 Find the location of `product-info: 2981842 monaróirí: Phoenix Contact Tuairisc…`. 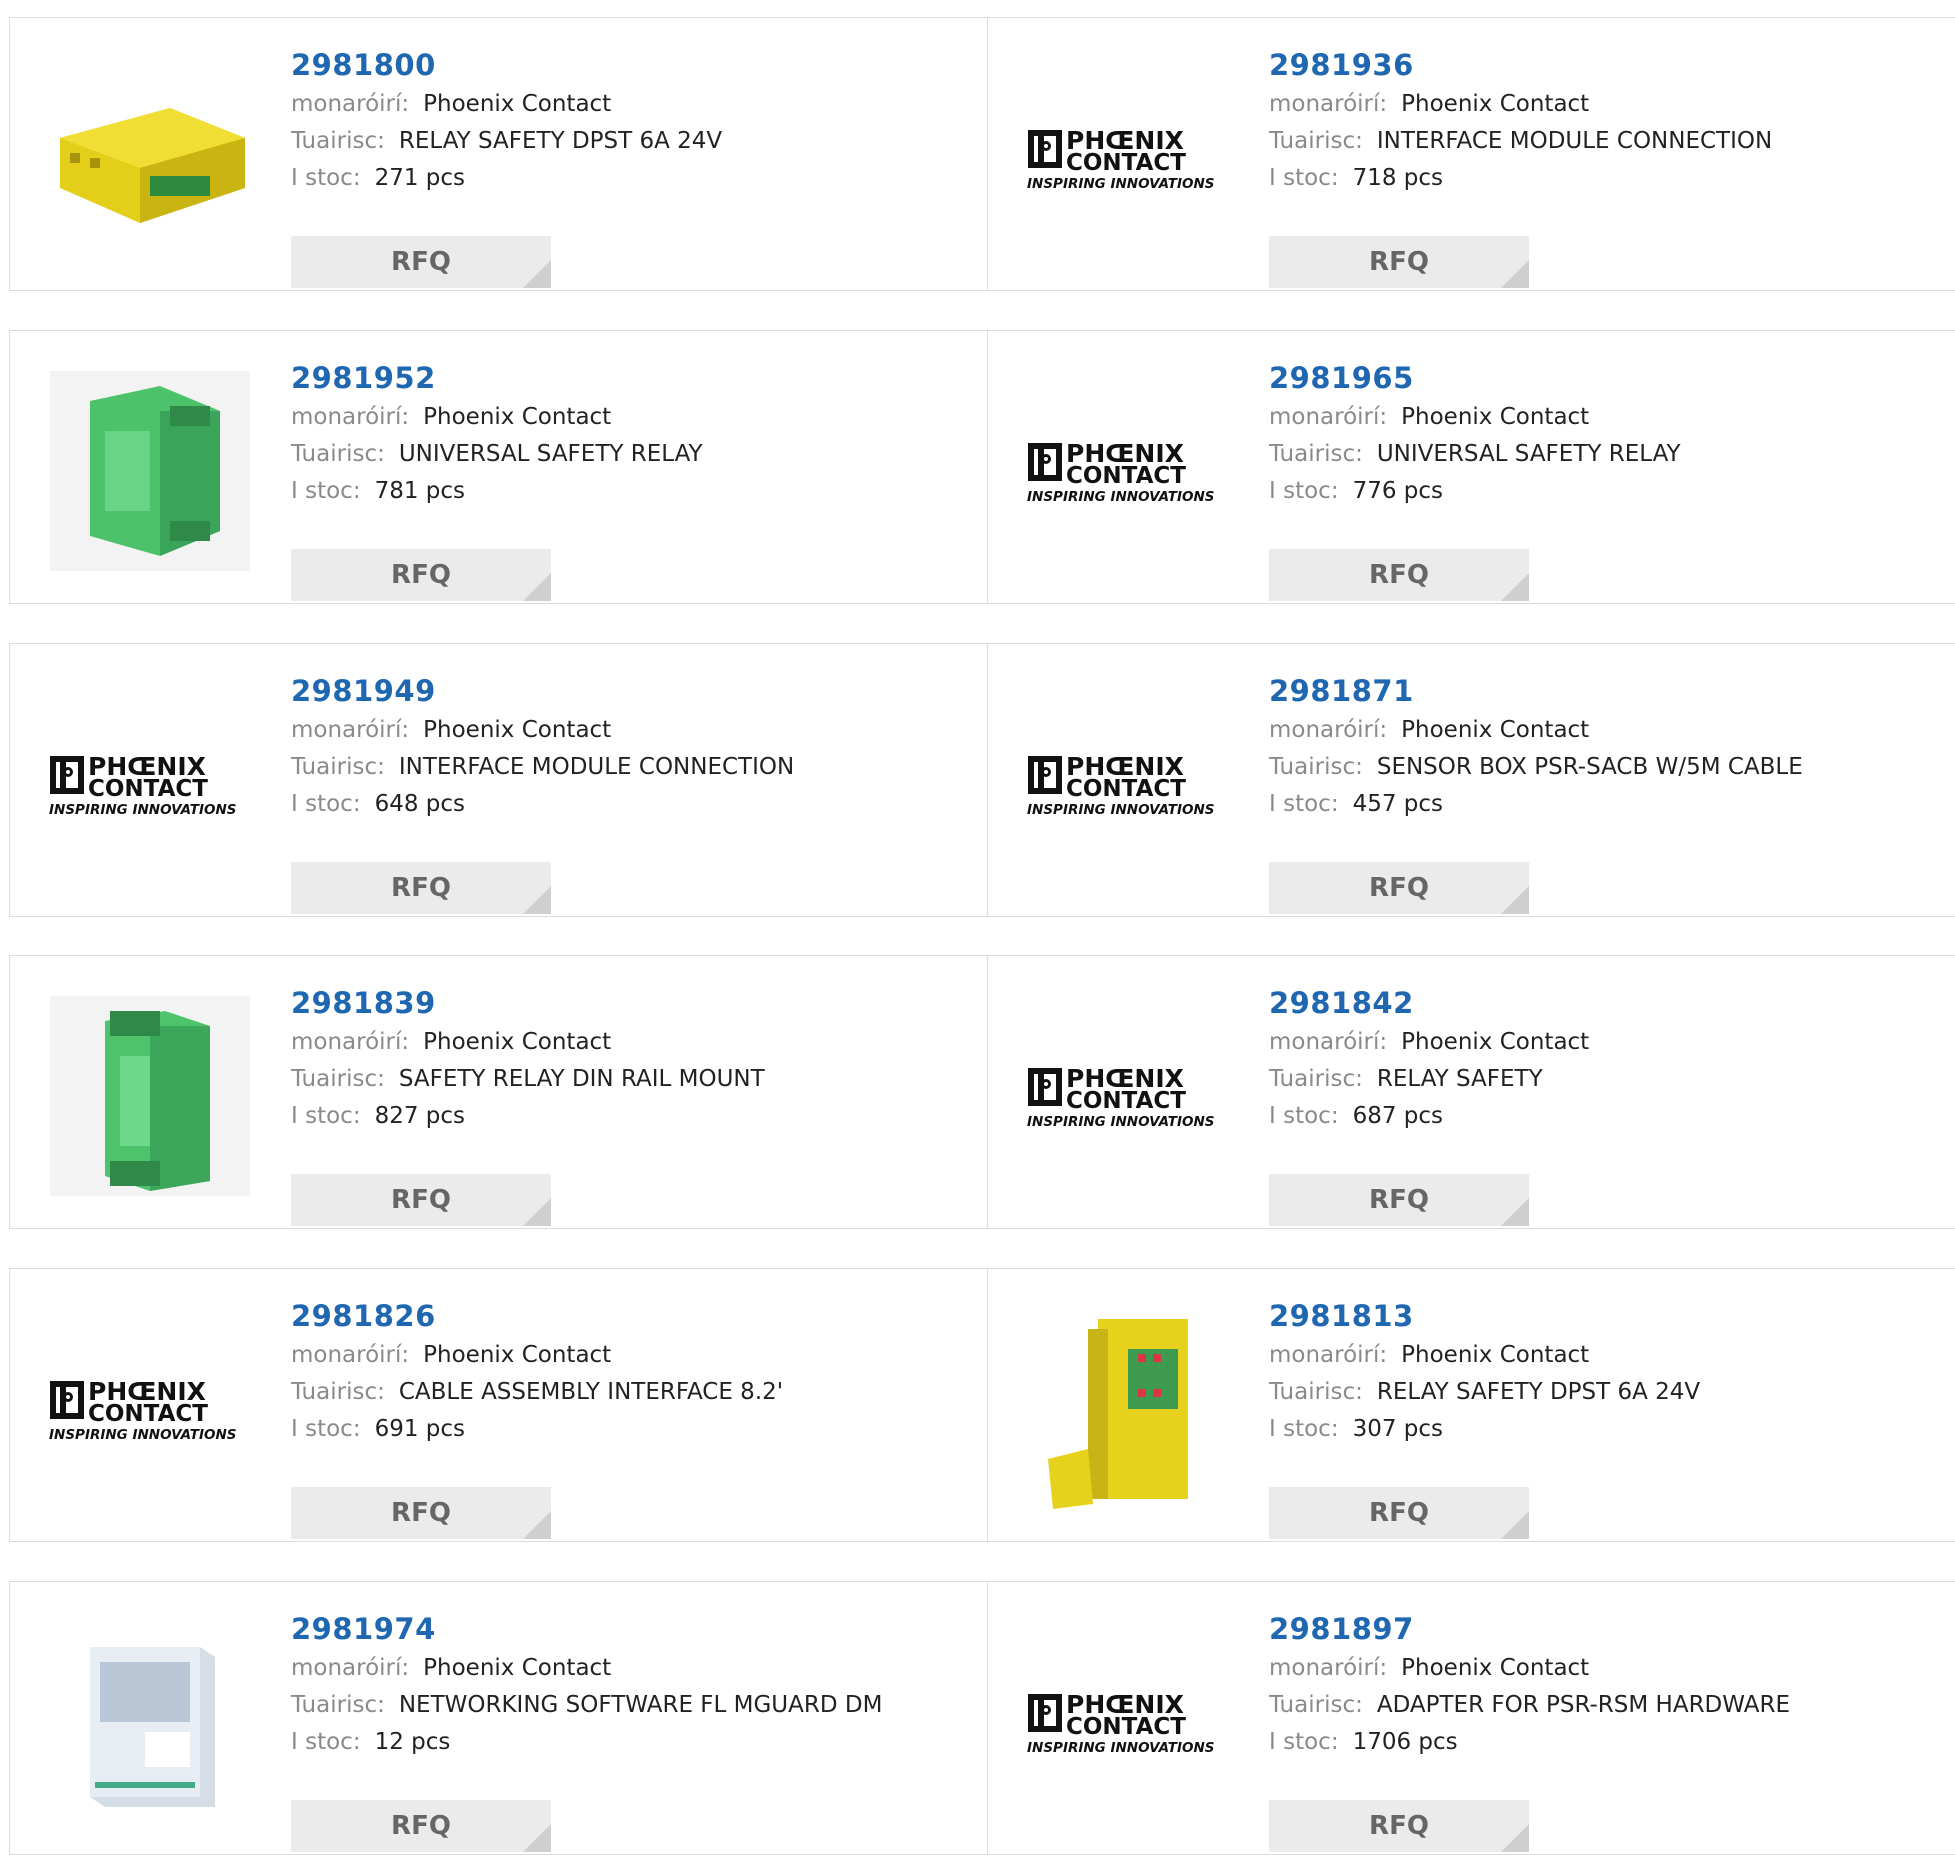

product-info: 2981842 monaróirí: Phoenix Contact Tuairisc… is located at coordinates (1429, 1106).